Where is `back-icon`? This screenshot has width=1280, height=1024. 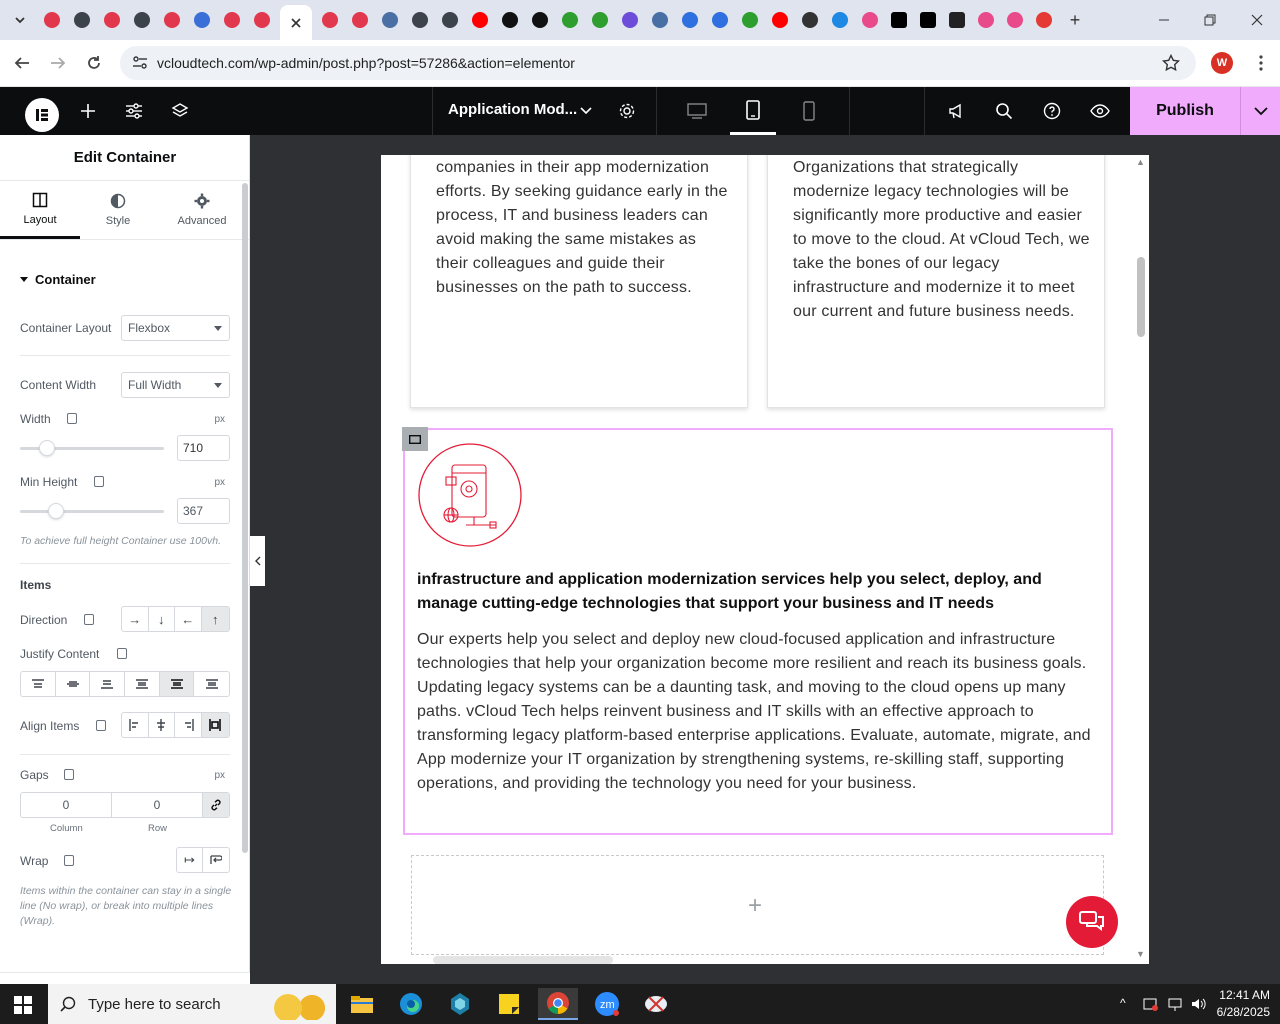 back-icon is located at coordinates (22, 63).